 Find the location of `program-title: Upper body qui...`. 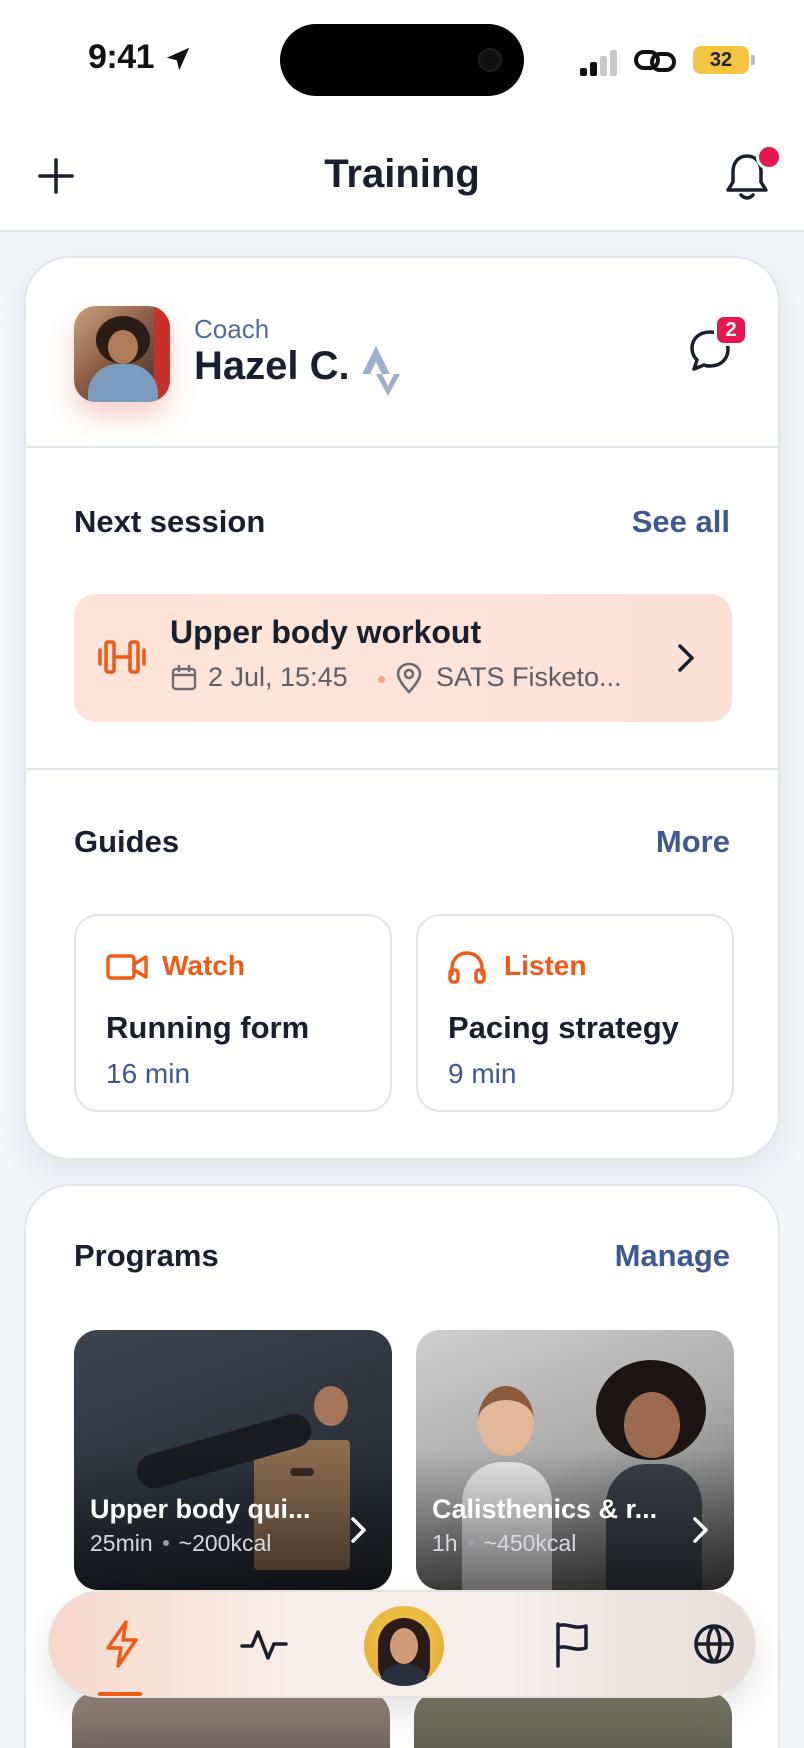

program-title: Upper body qui... is located at coordinates (200, 1509).